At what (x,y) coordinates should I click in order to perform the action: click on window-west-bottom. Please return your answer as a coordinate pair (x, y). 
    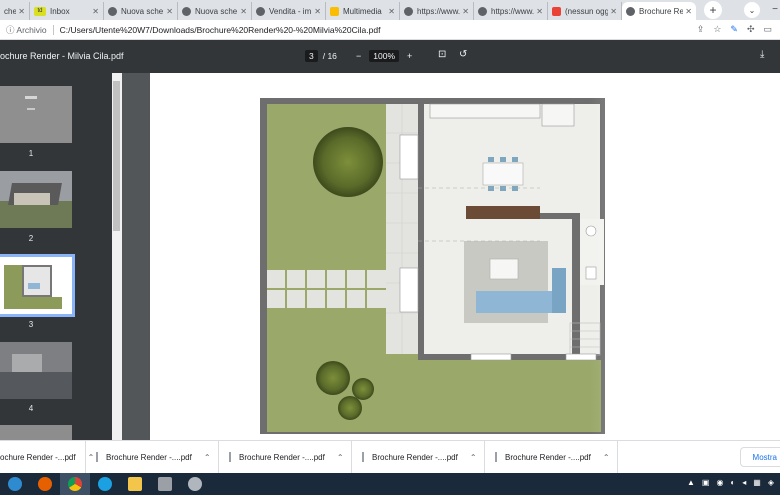
    Looking at the image, I should click on (409, 290).